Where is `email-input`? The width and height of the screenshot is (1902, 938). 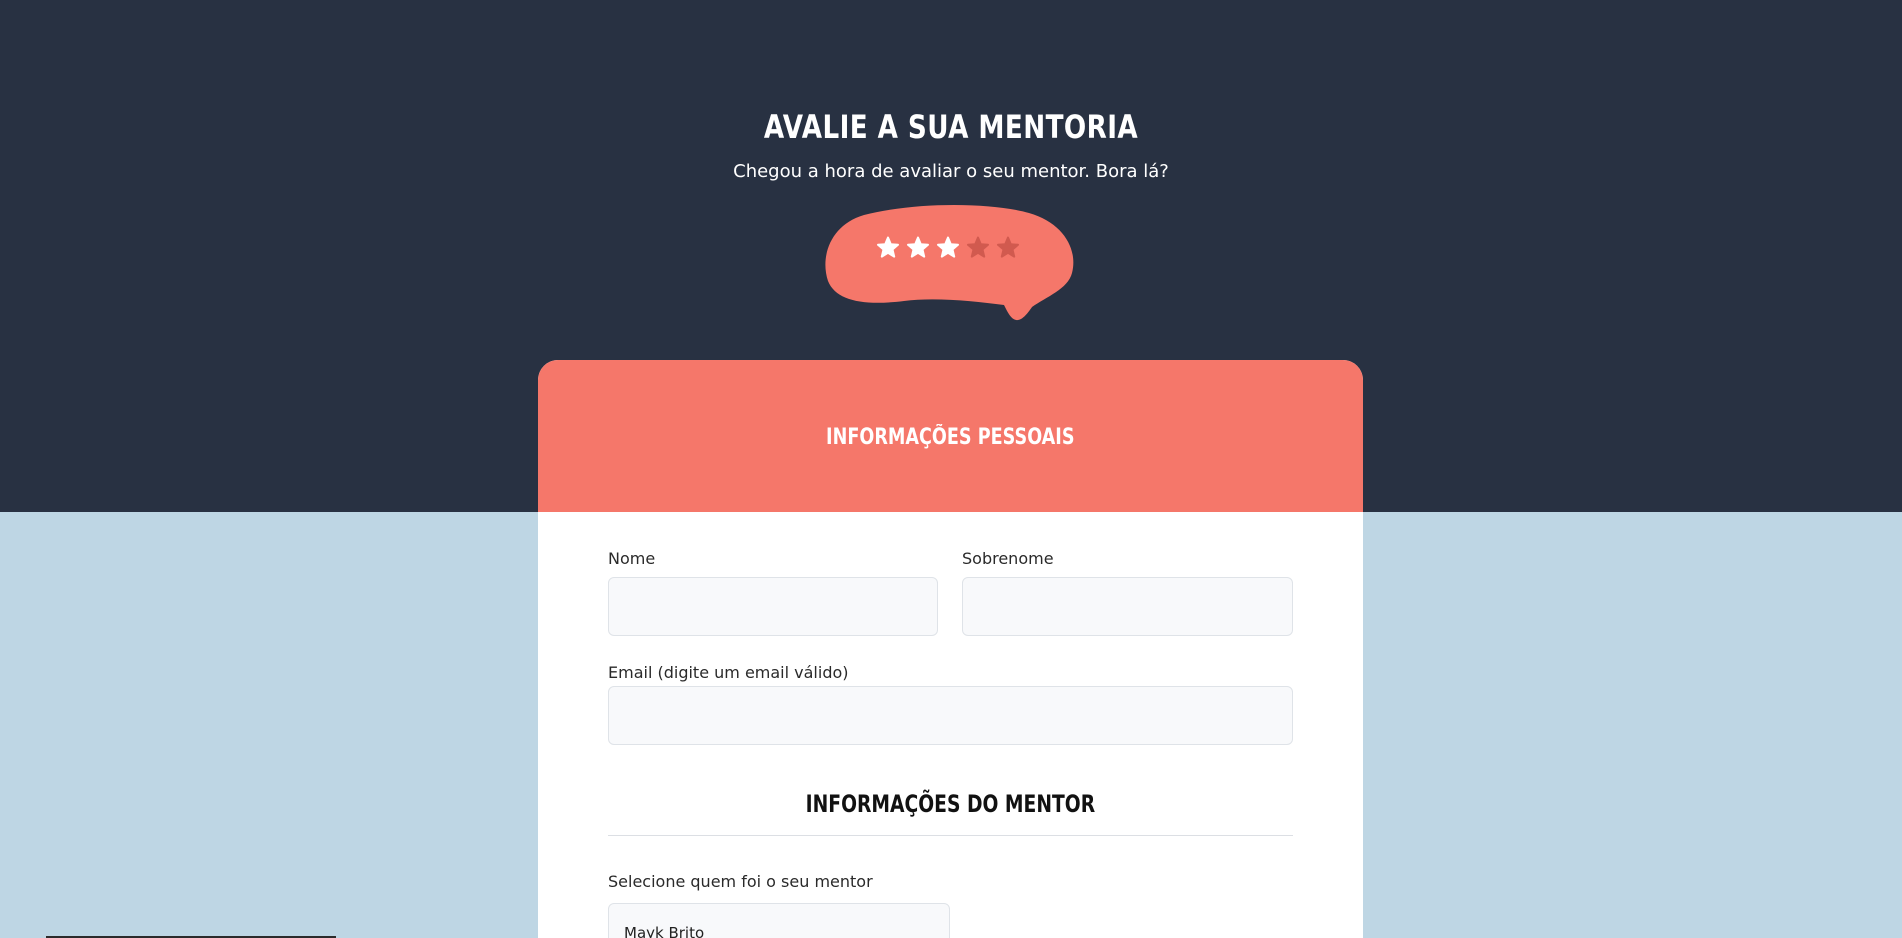
email-input is located at coordinates (950, 715).